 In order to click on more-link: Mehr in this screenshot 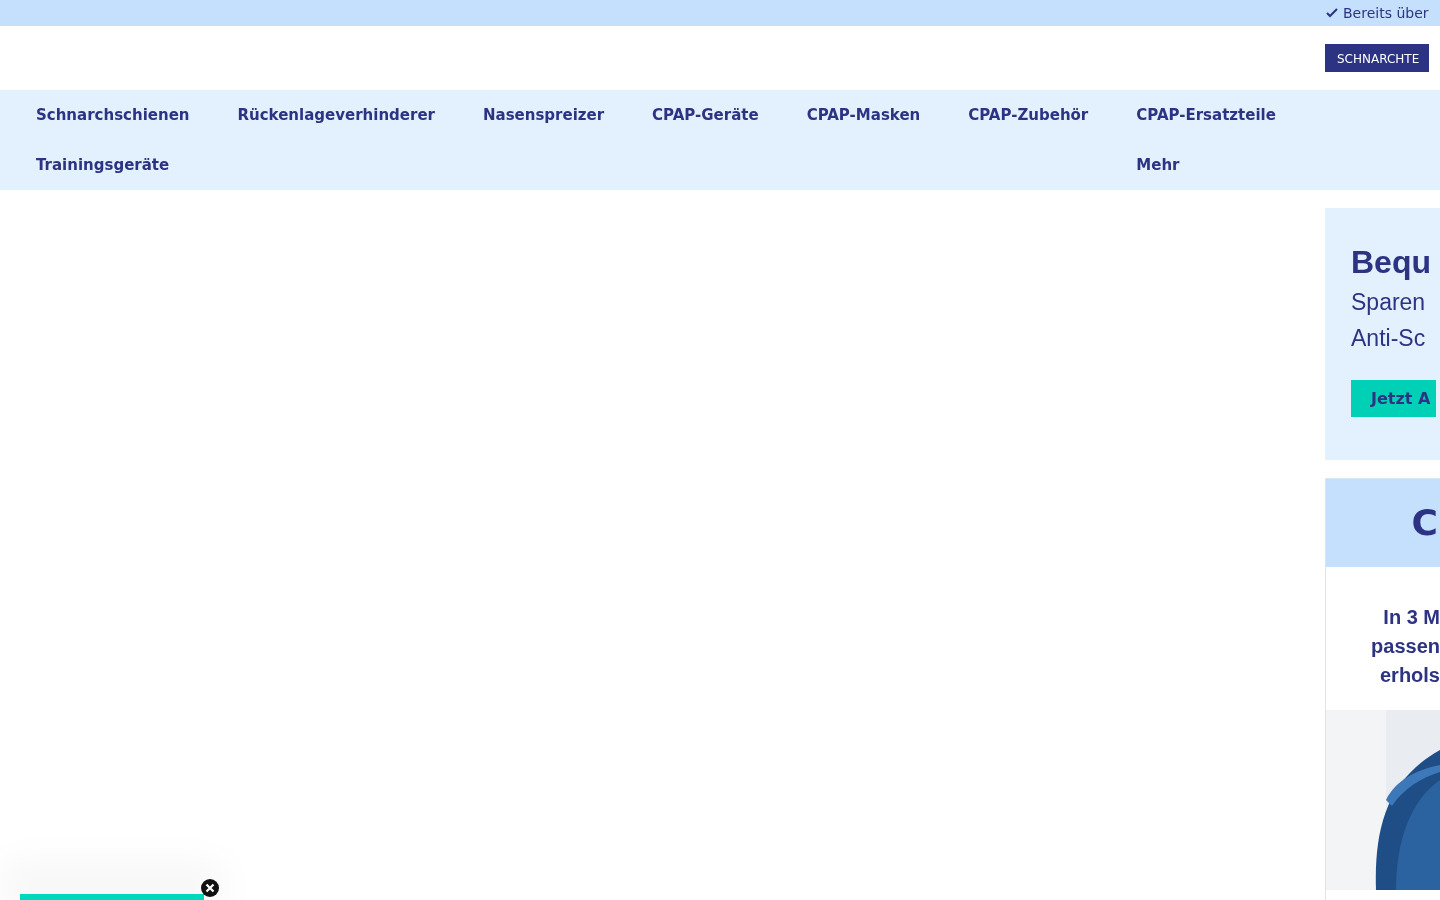, I will do `click(1158, 165)`.